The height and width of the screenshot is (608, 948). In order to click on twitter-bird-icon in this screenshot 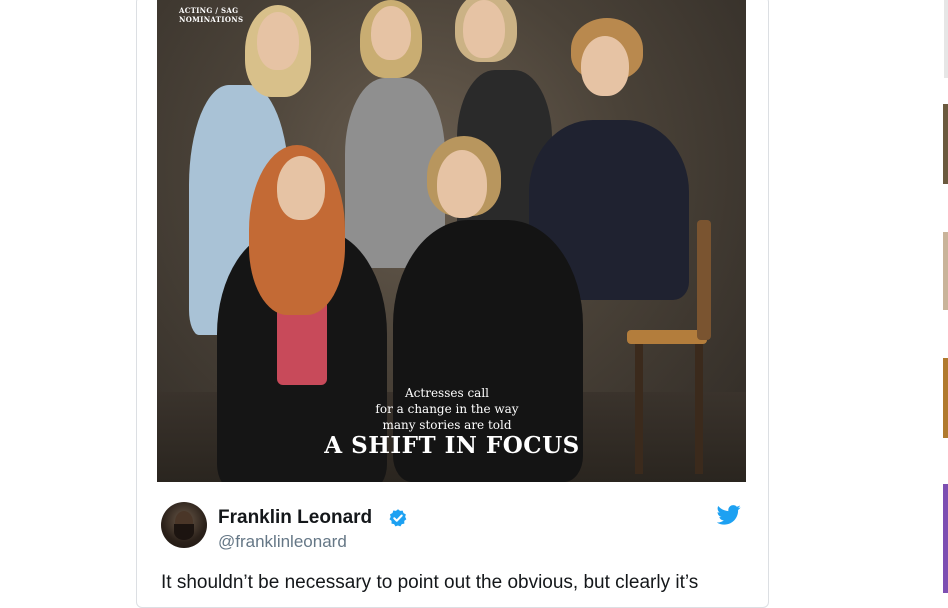, I will do `click(729, 515)`.